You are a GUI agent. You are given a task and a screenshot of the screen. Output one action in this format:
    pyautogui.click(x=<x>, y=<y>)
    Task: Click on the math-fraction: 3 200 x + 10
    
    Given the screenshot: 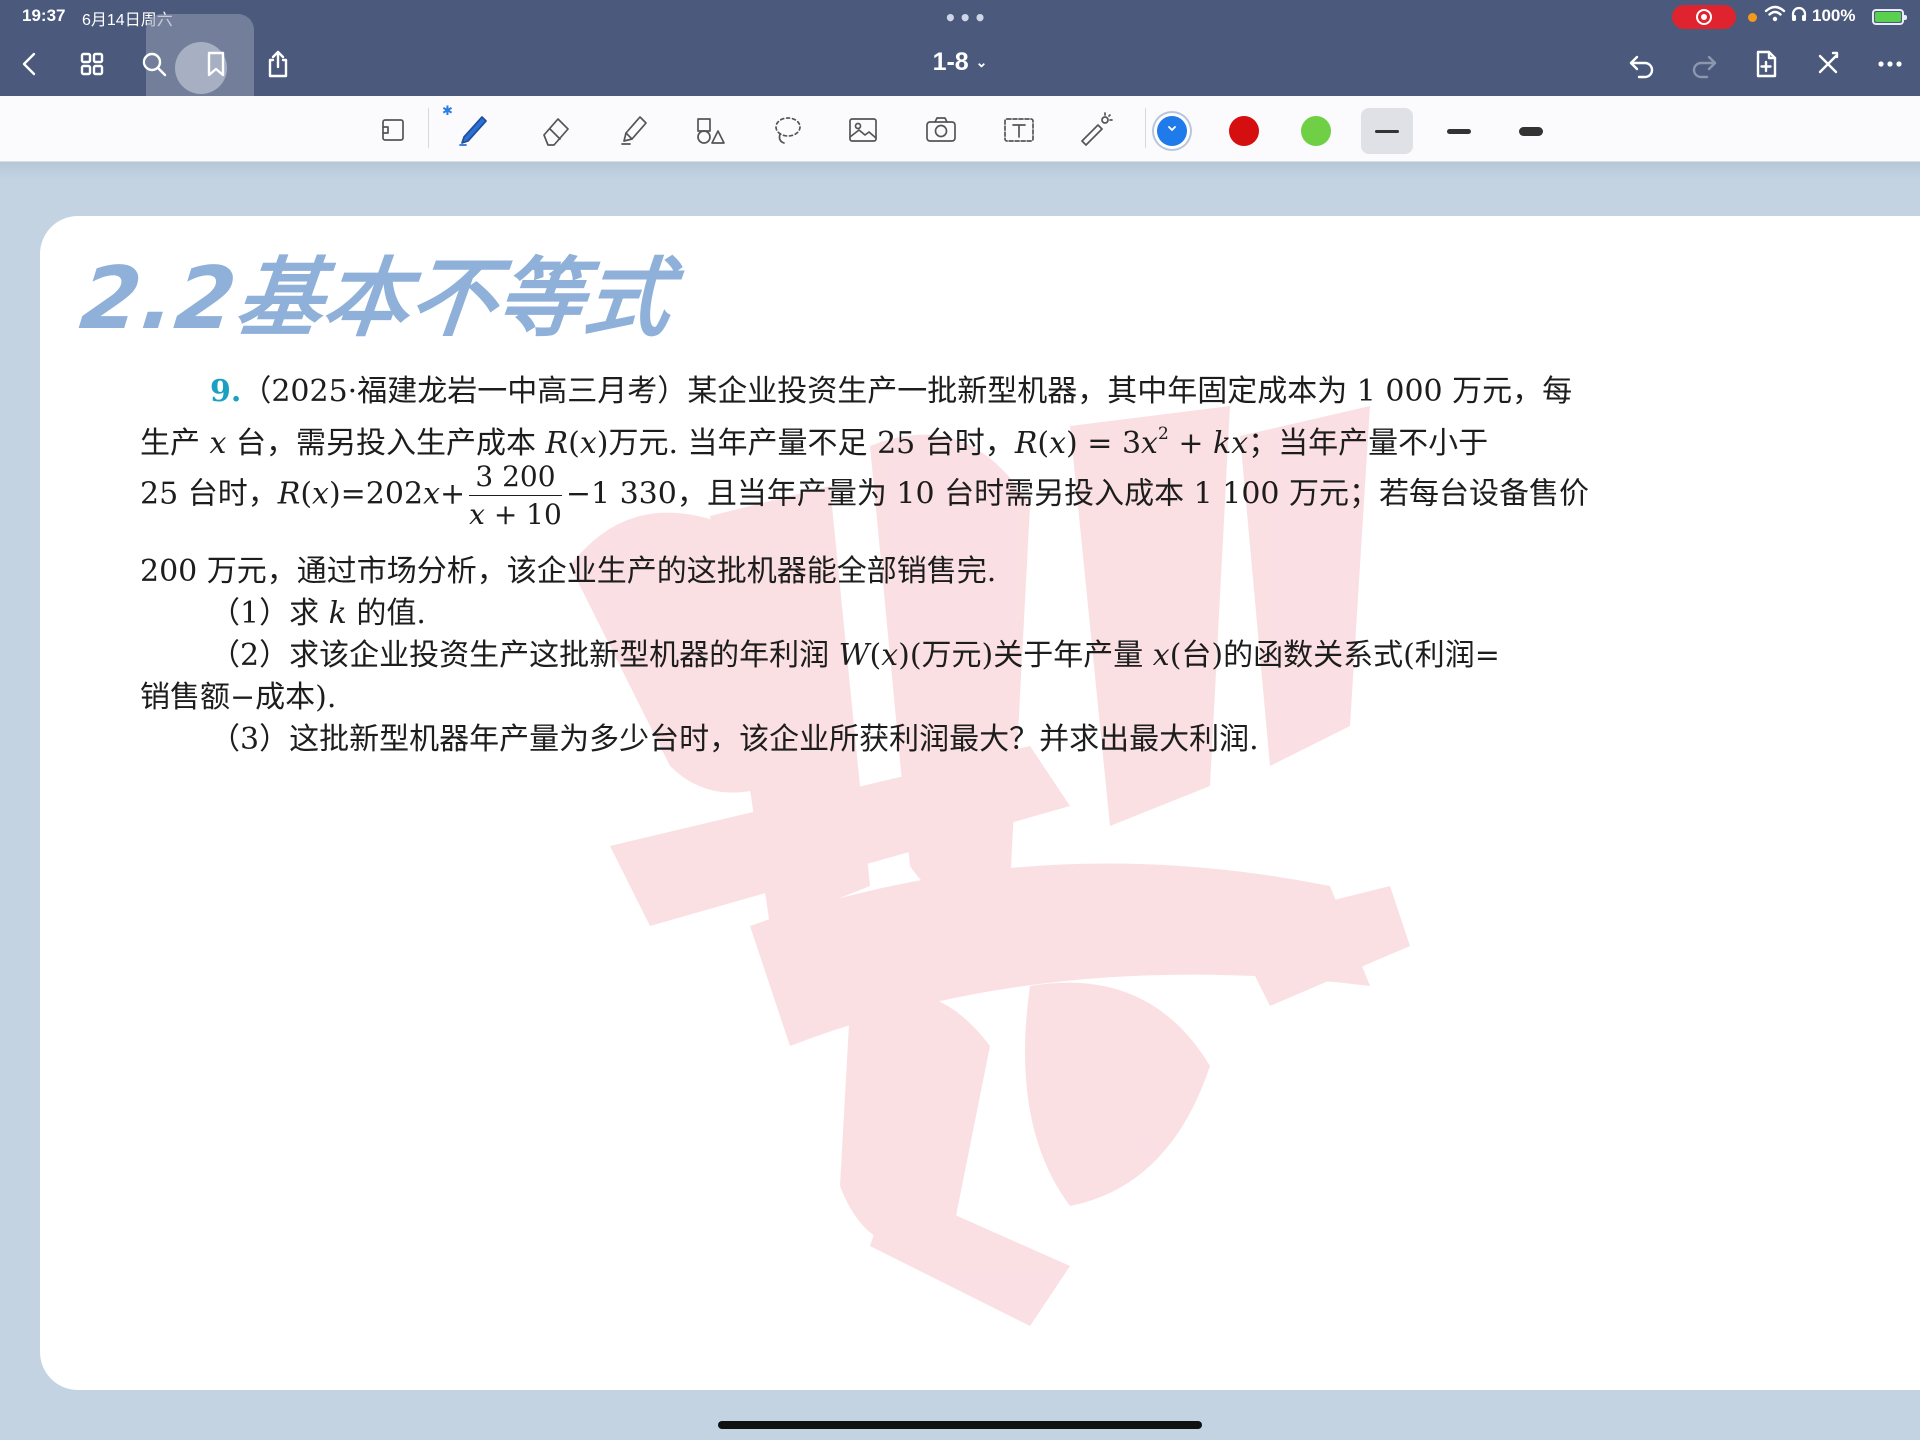 What is the action you would take?
    pyautogui.click(x=515, y=495)
    